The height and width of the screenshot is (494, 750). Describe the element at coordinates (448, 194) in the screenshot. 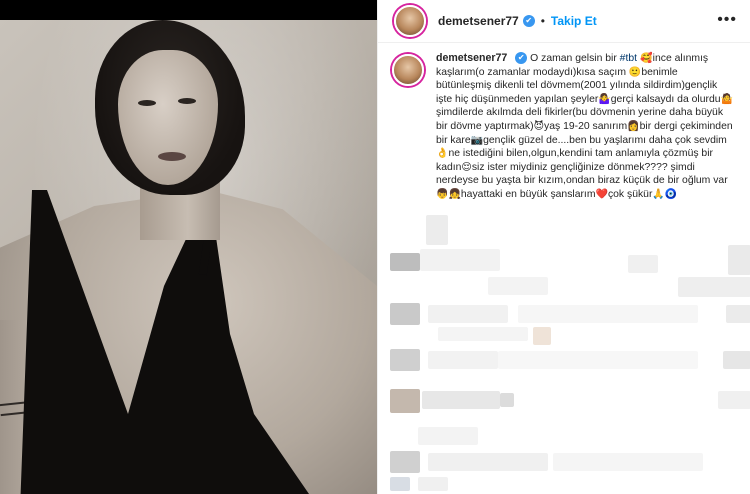

I see `boy-girl-emoji-icon: 👦👧` at that location.